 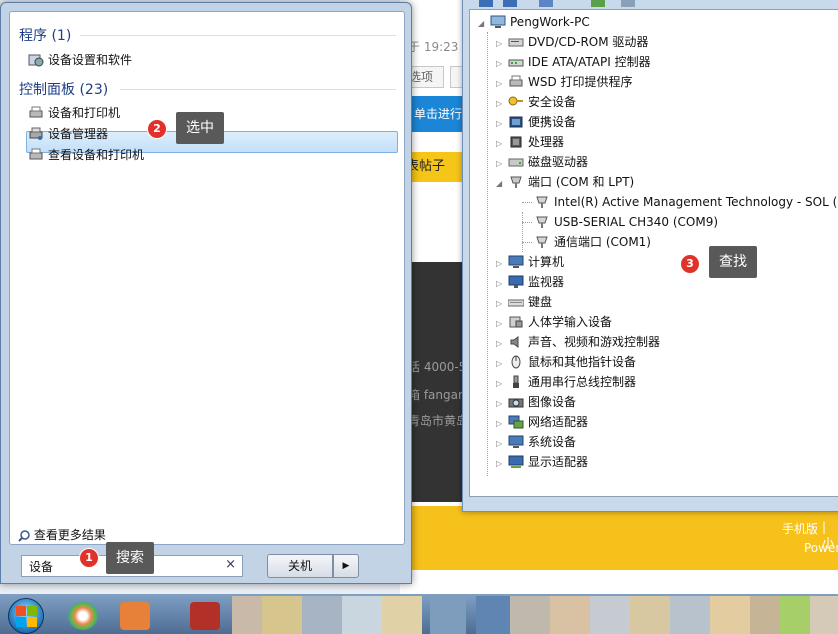 I want to click on divider, so click(x=258, y=89).